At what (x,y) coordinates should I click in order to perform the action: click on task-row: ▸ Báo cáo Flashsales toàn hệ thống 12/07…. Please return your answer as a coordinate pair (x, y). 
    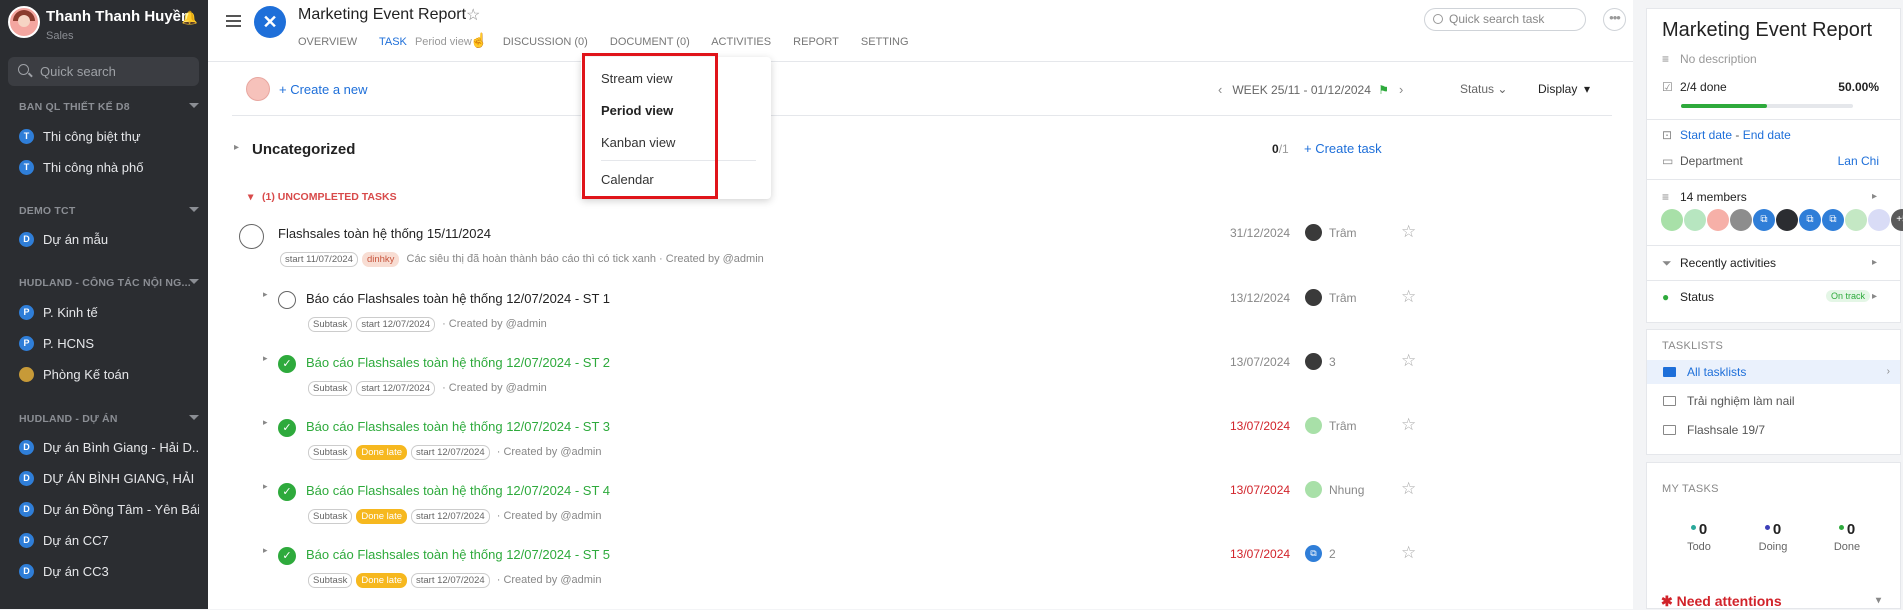
    Looking at the image, I should click on (913, 314).